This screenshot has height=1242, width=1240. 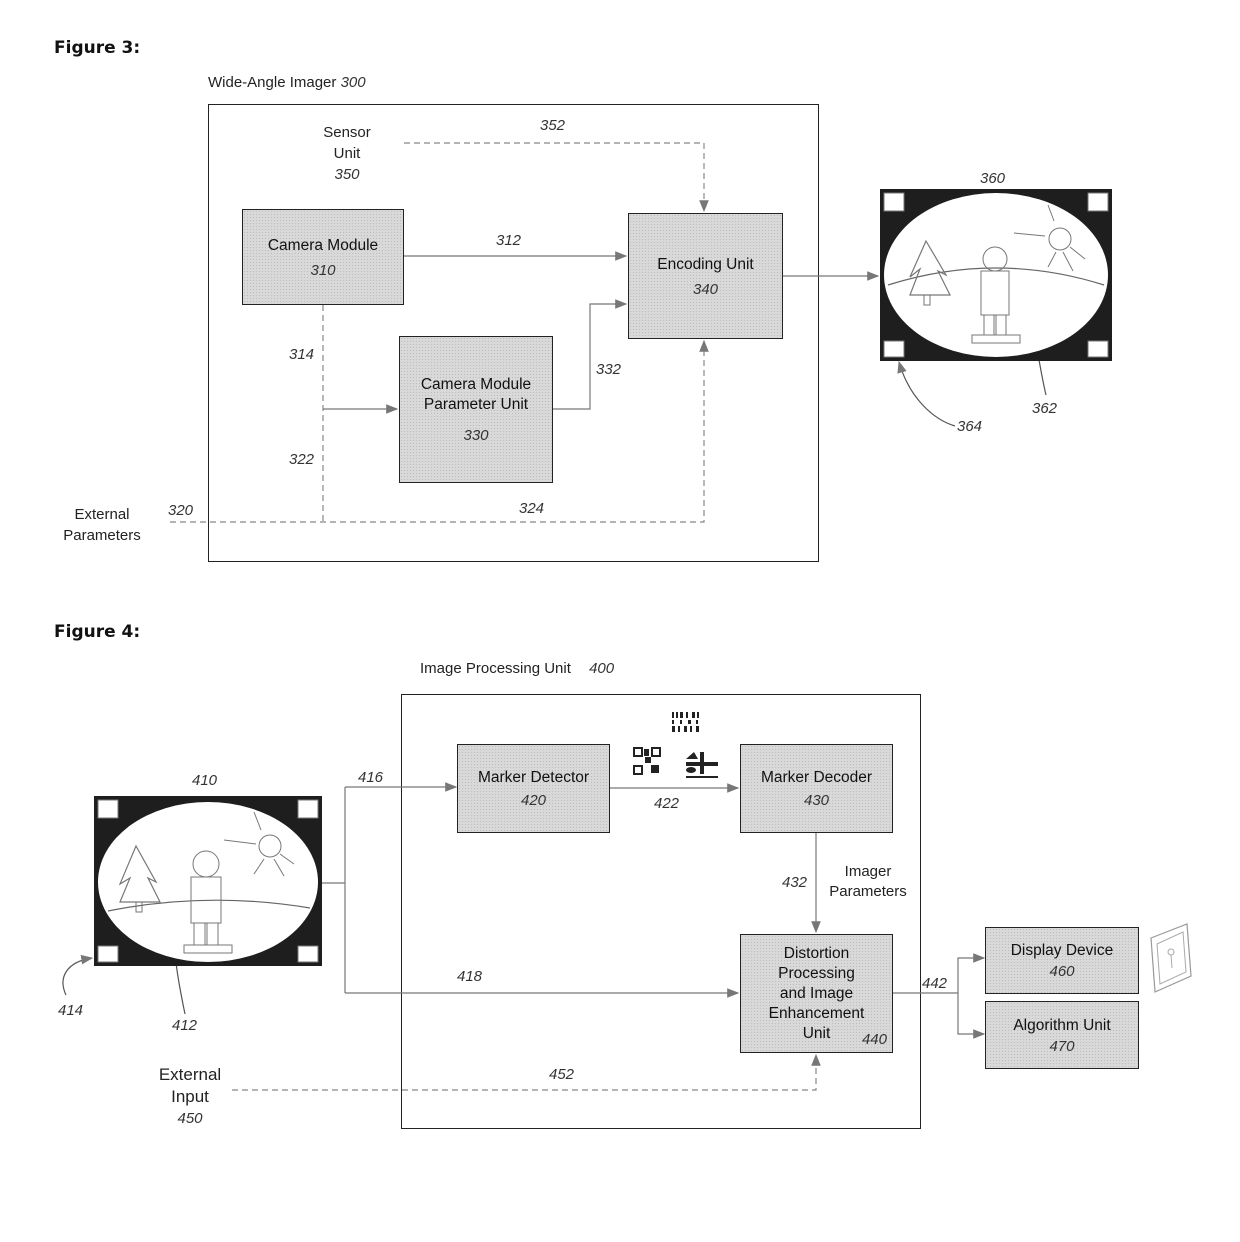 I want to click on connector-label-418: 418, so click(x=470, y=976).